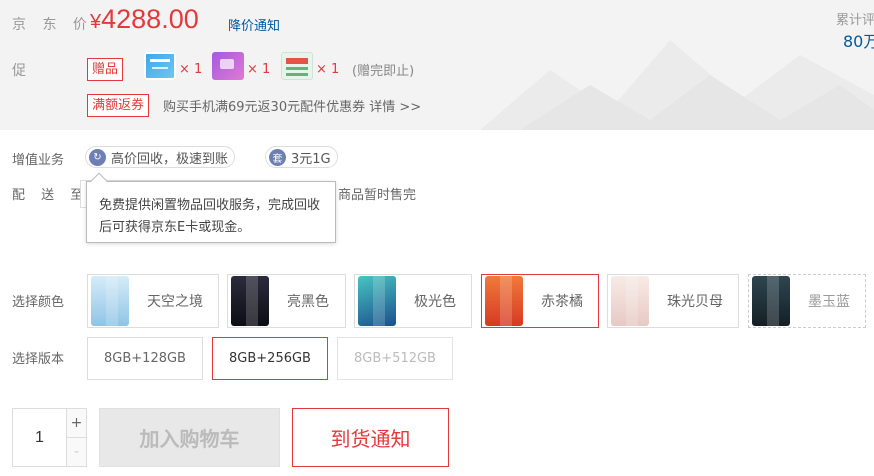 This screenshot has height=476, width=874. I want to click on arrival-notice-button: 到货通知, so click(370, 437).